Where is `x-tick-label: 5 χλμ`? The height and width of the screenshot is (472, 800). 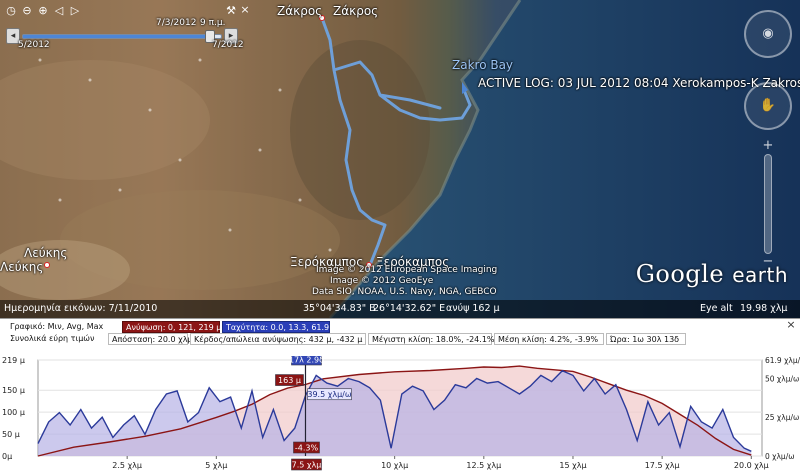
x-tick-label: 5 χλμ is located at coordinates (216, 465).